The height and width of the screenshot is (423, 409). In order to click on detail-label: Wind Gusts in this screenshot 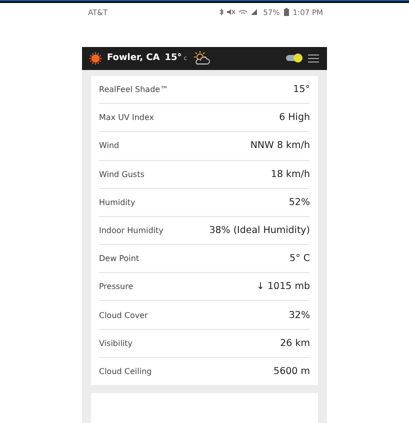, I will do `click(121, 174)`.